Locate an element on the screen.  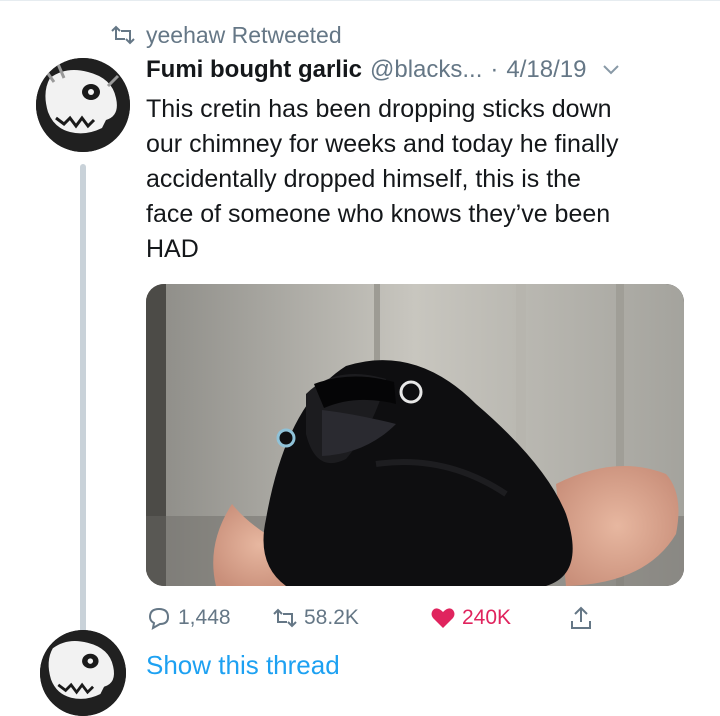
retweet-button: 58.2K is located at coordinates (315, 618).